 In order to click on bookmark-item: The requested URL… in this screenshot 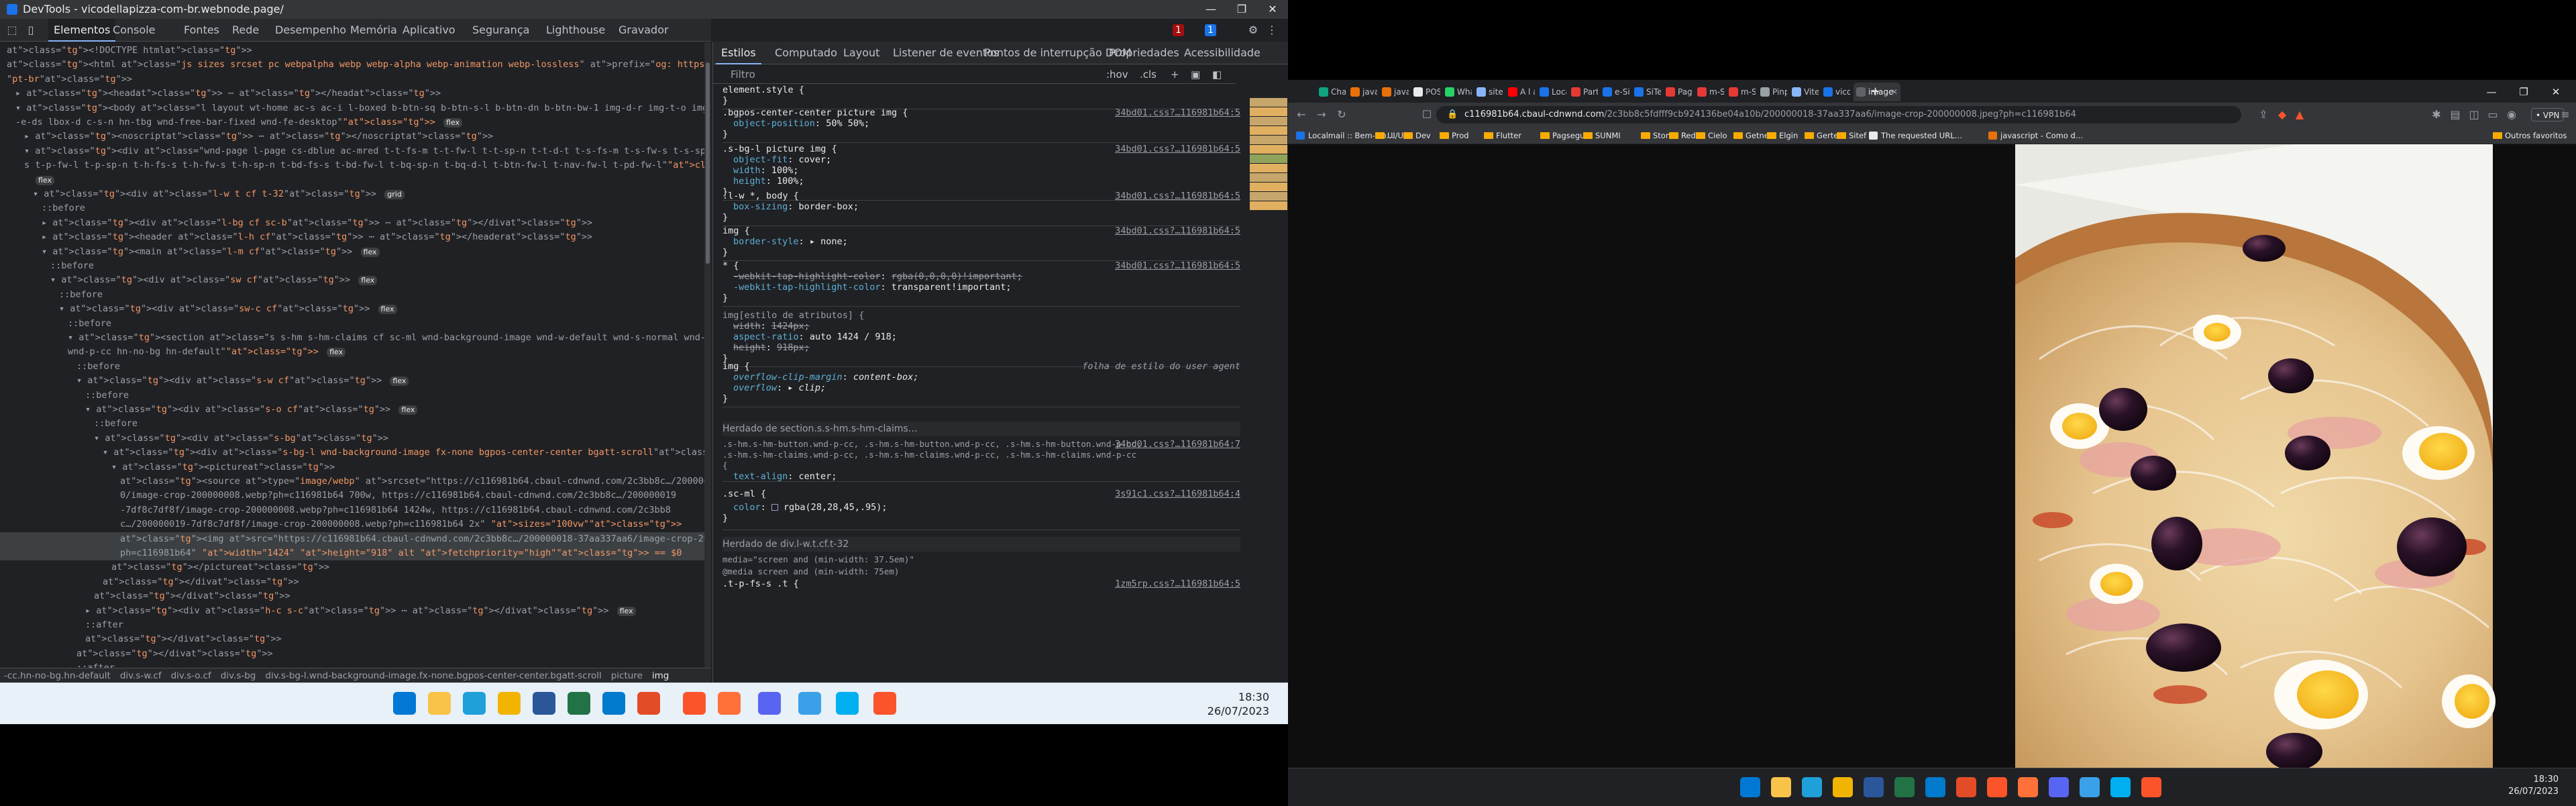, I will do `click(1915, 136)`.